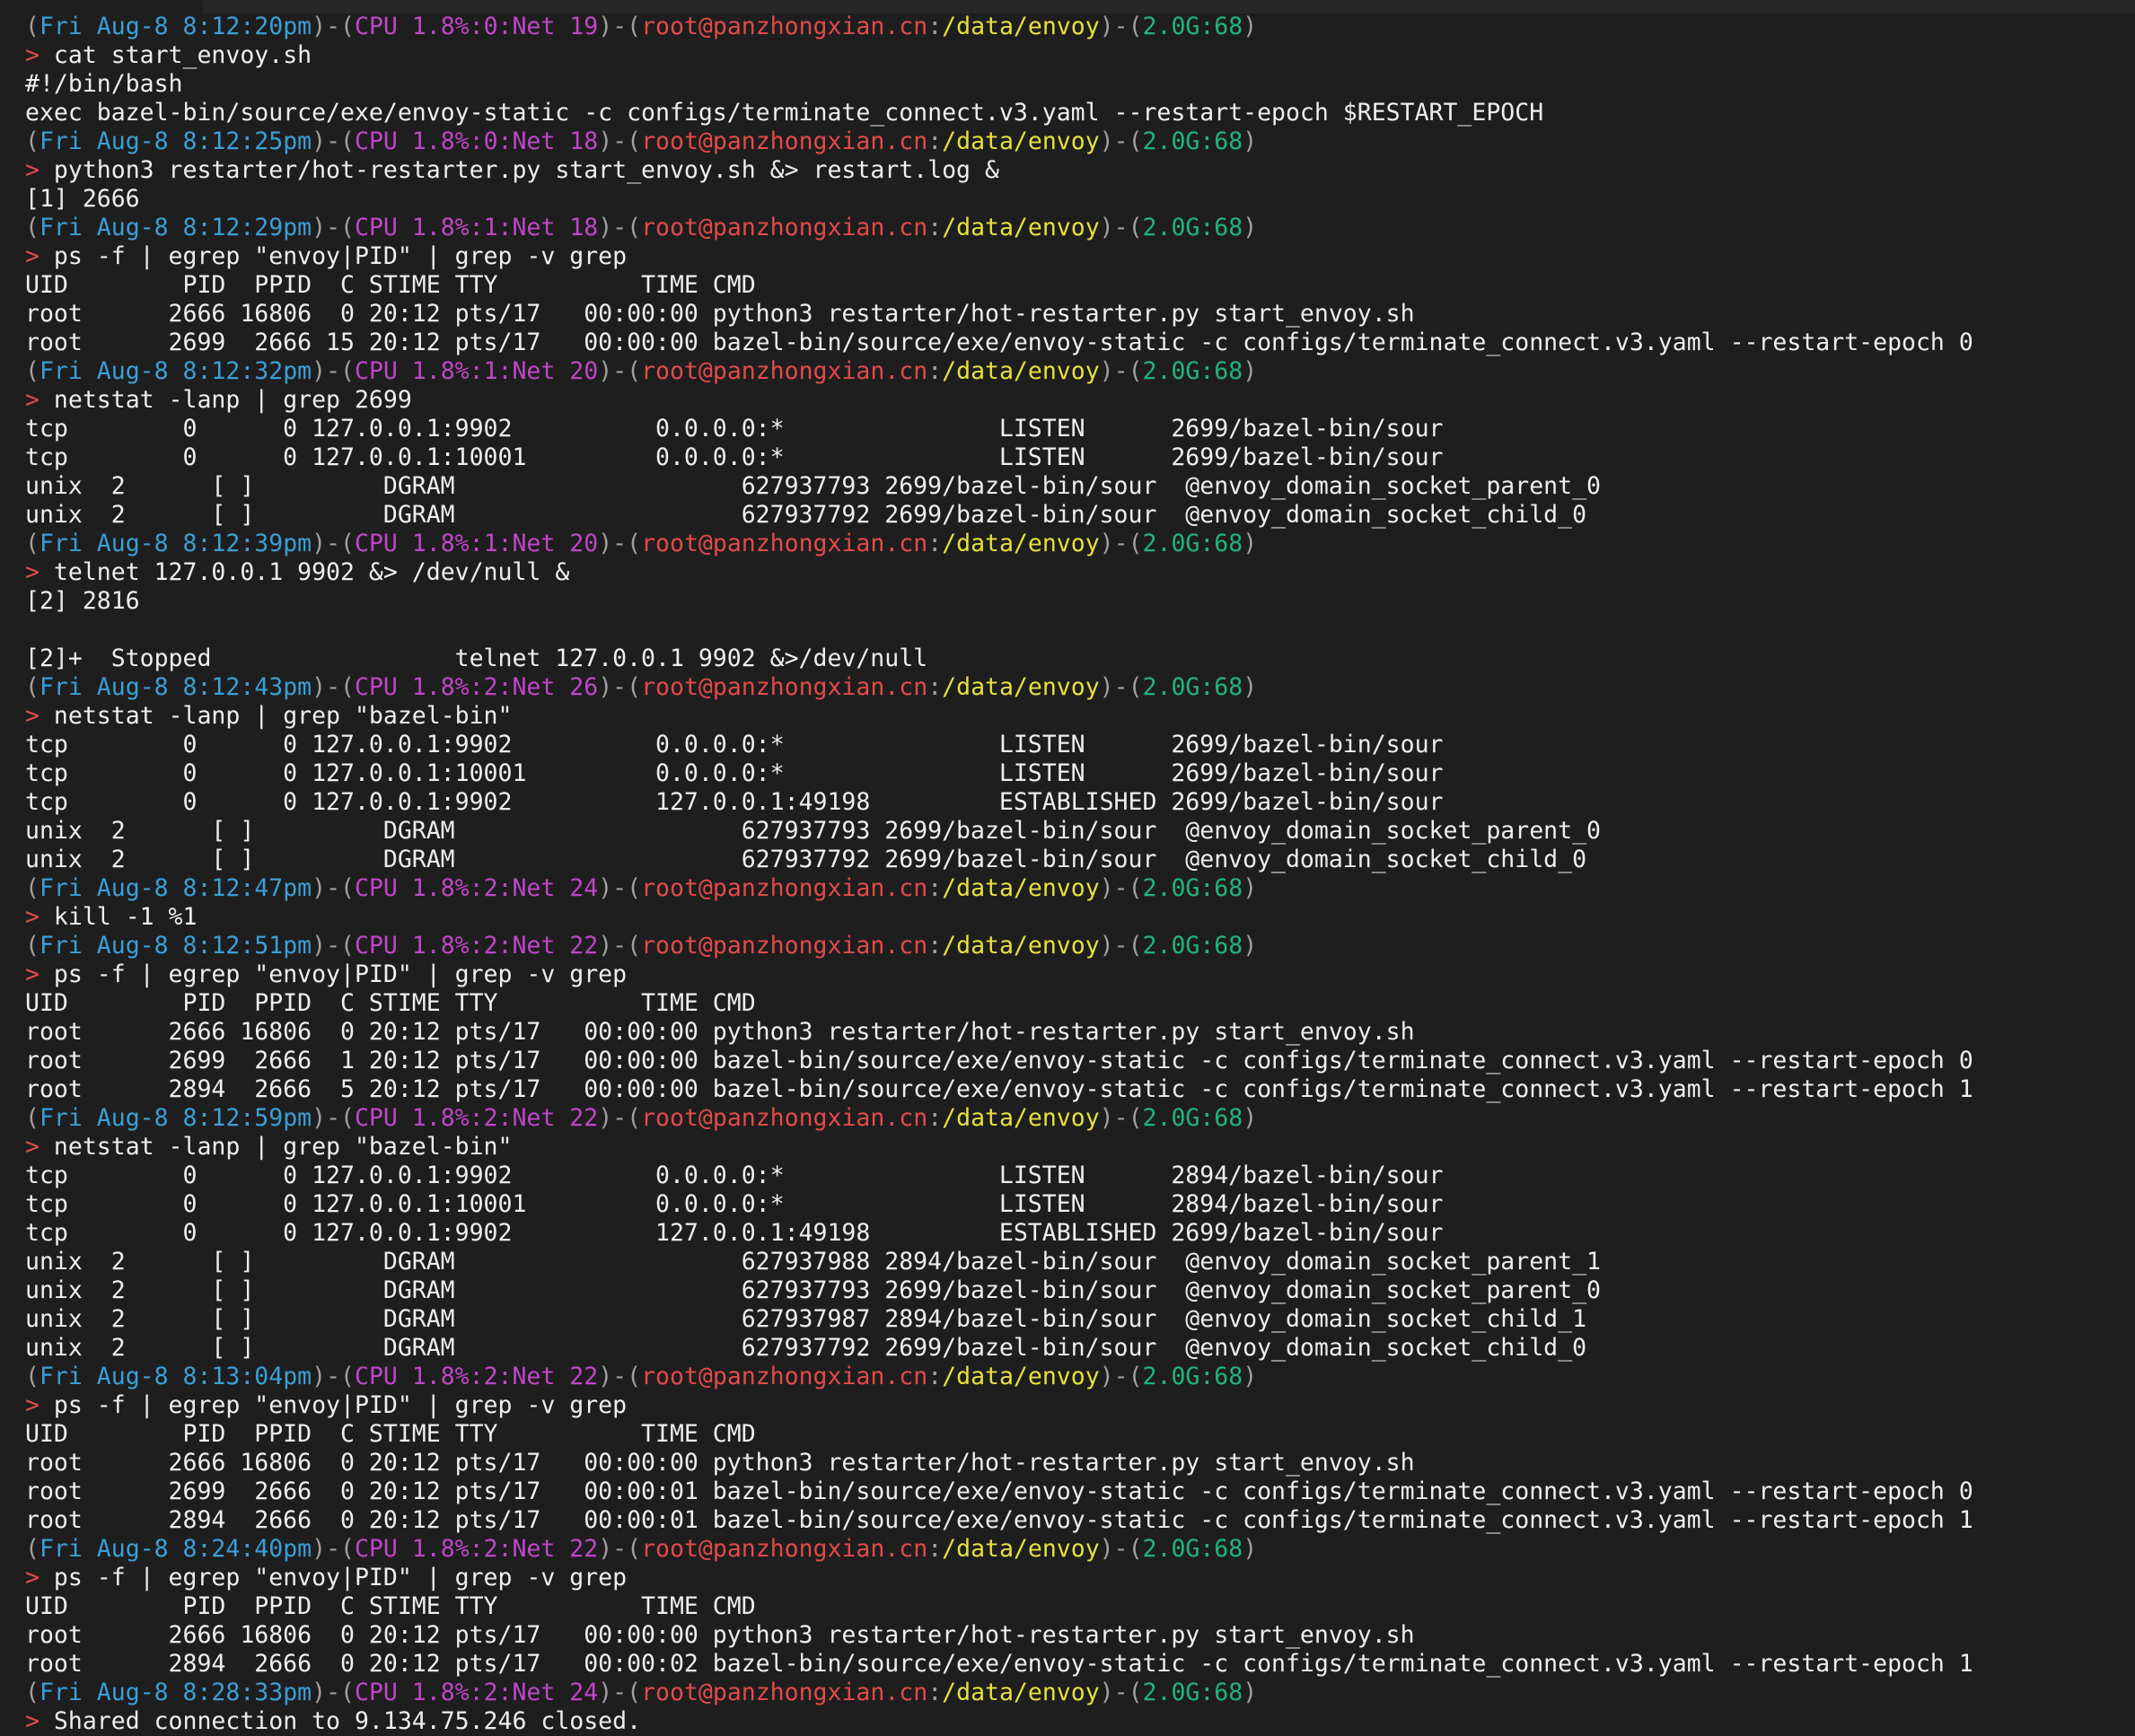 The height and width of the screenshot is (1736, 2135). What do you see at coordinates (476, 543) in the screenshot?
I see `prompt-cpu-net: CPU 1.8%:1:Net 20` at bounding box center [476, 543].